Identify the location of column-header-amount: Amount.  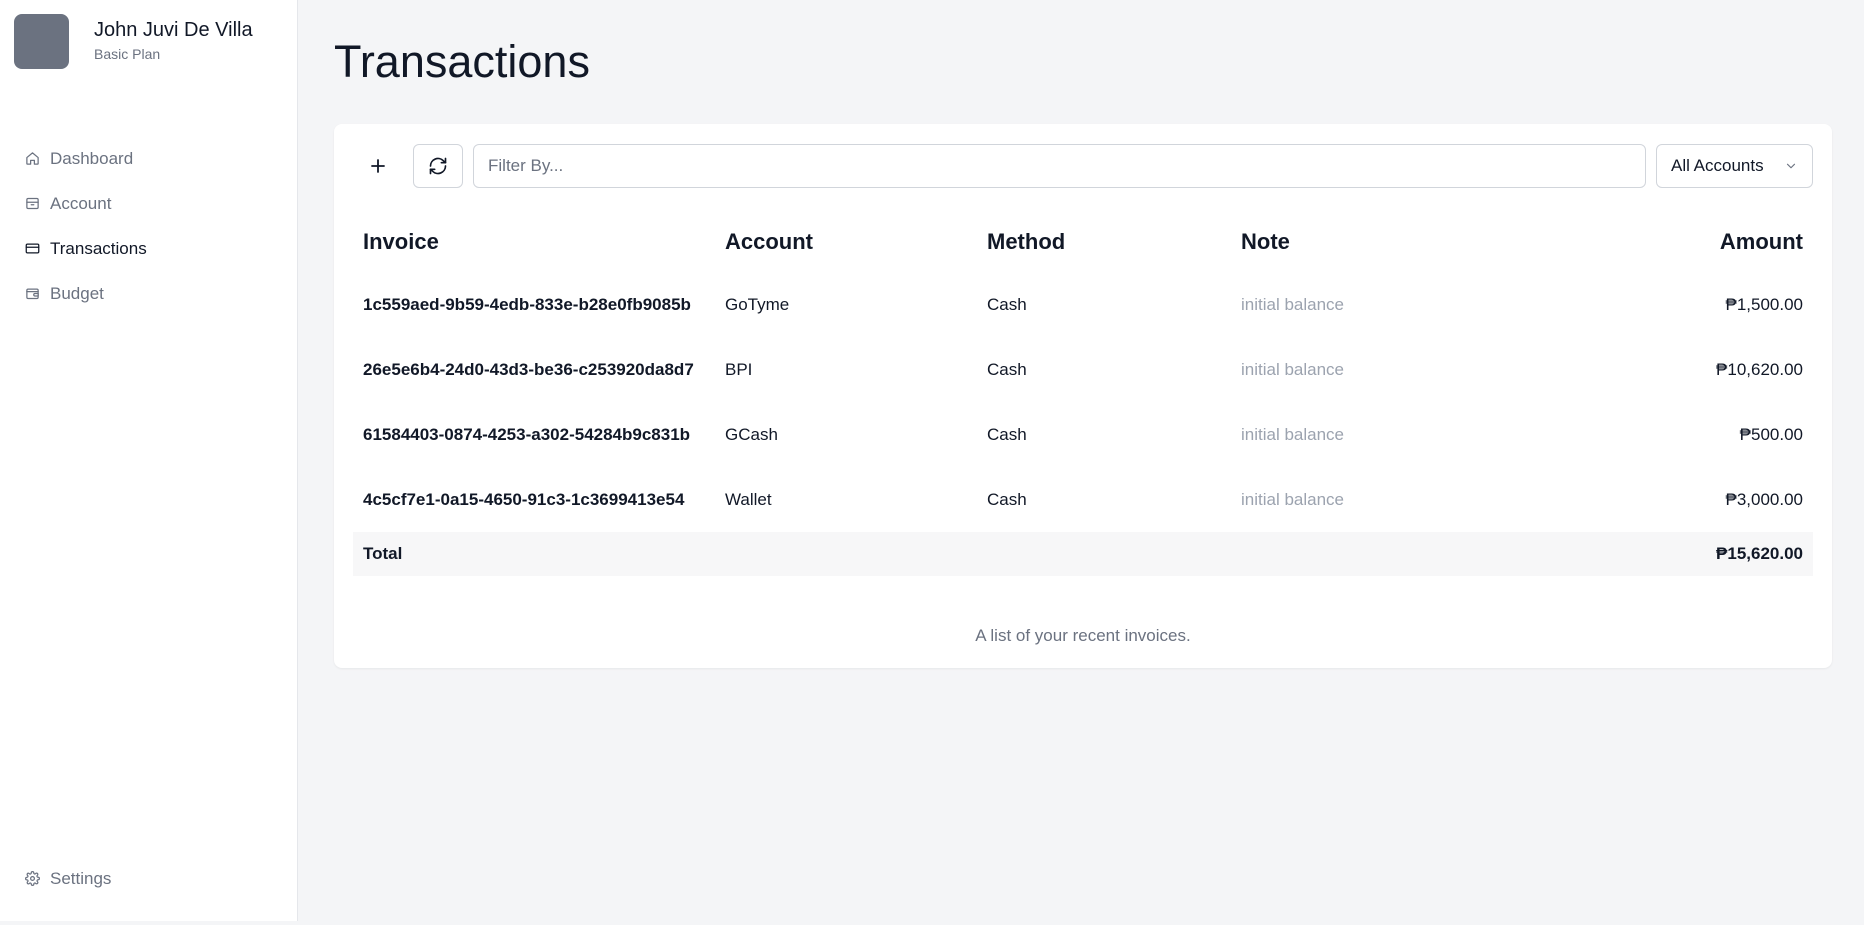
(1692, 242).